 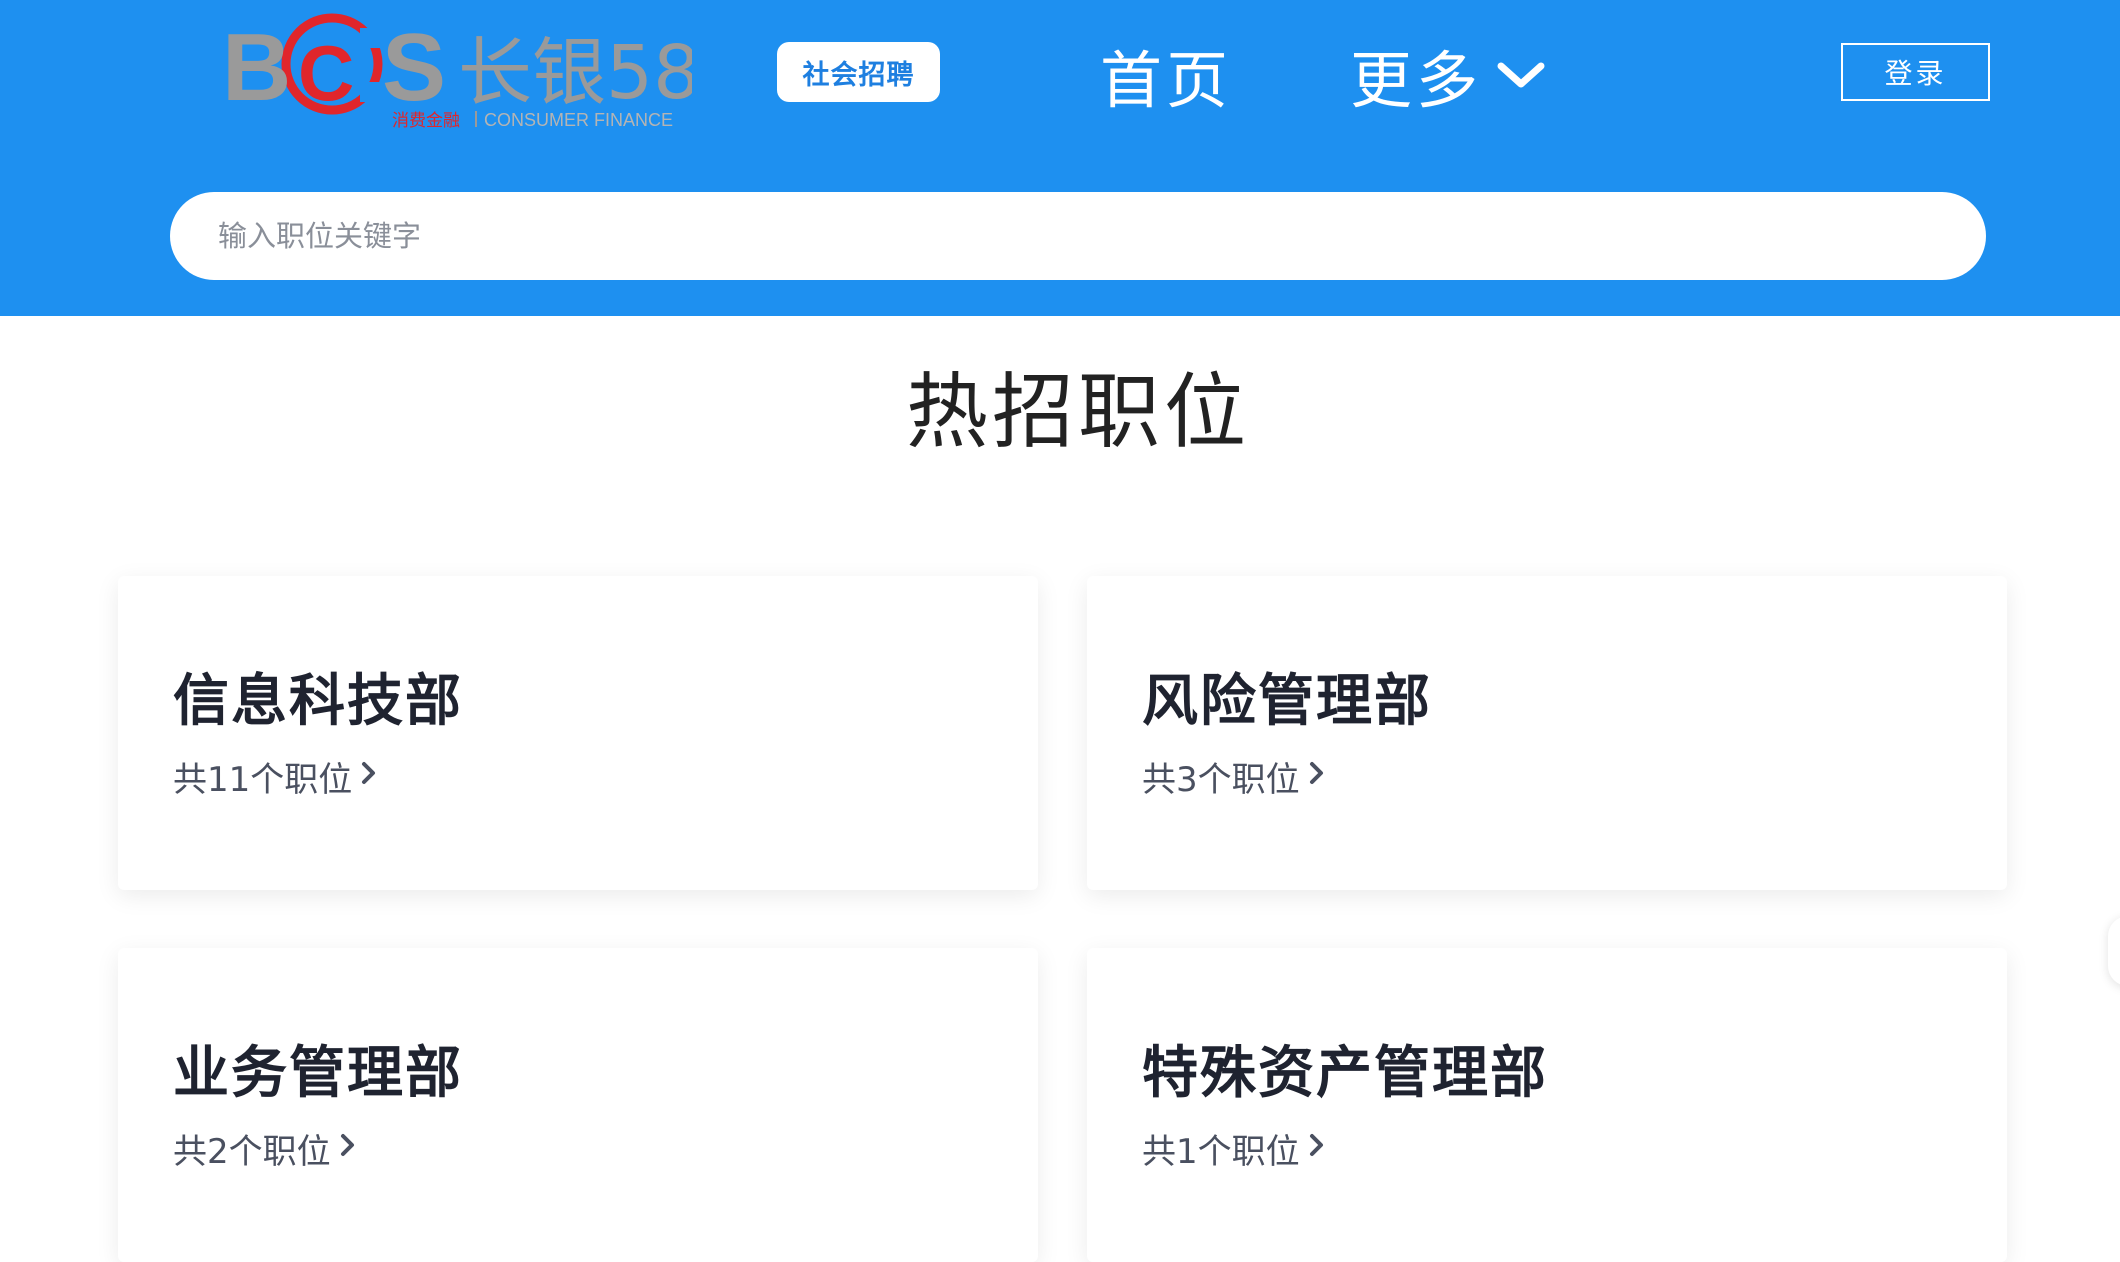 What do you see at coordinates (578, 120) in the screenshot?
I see `logo-subtitle-en: CONSUMER FINANCE` at bounding box center [578, 120].